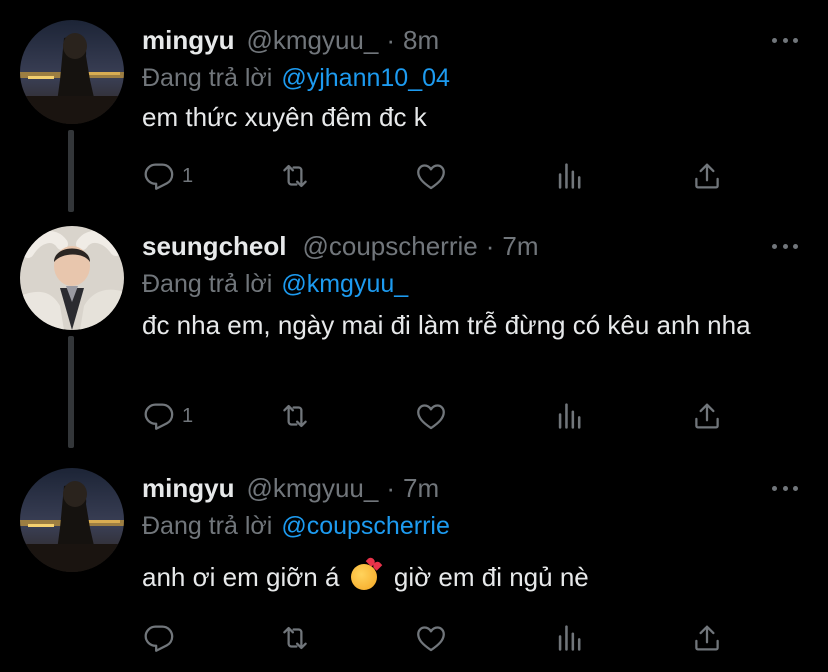 The height and width of the screenshot is (672, 828). What do you see at coordinates (275, 284) in the screenshot?
I see `replying-to: Đang trả lời @kmgyuu_` at bounding box center [275, 284].